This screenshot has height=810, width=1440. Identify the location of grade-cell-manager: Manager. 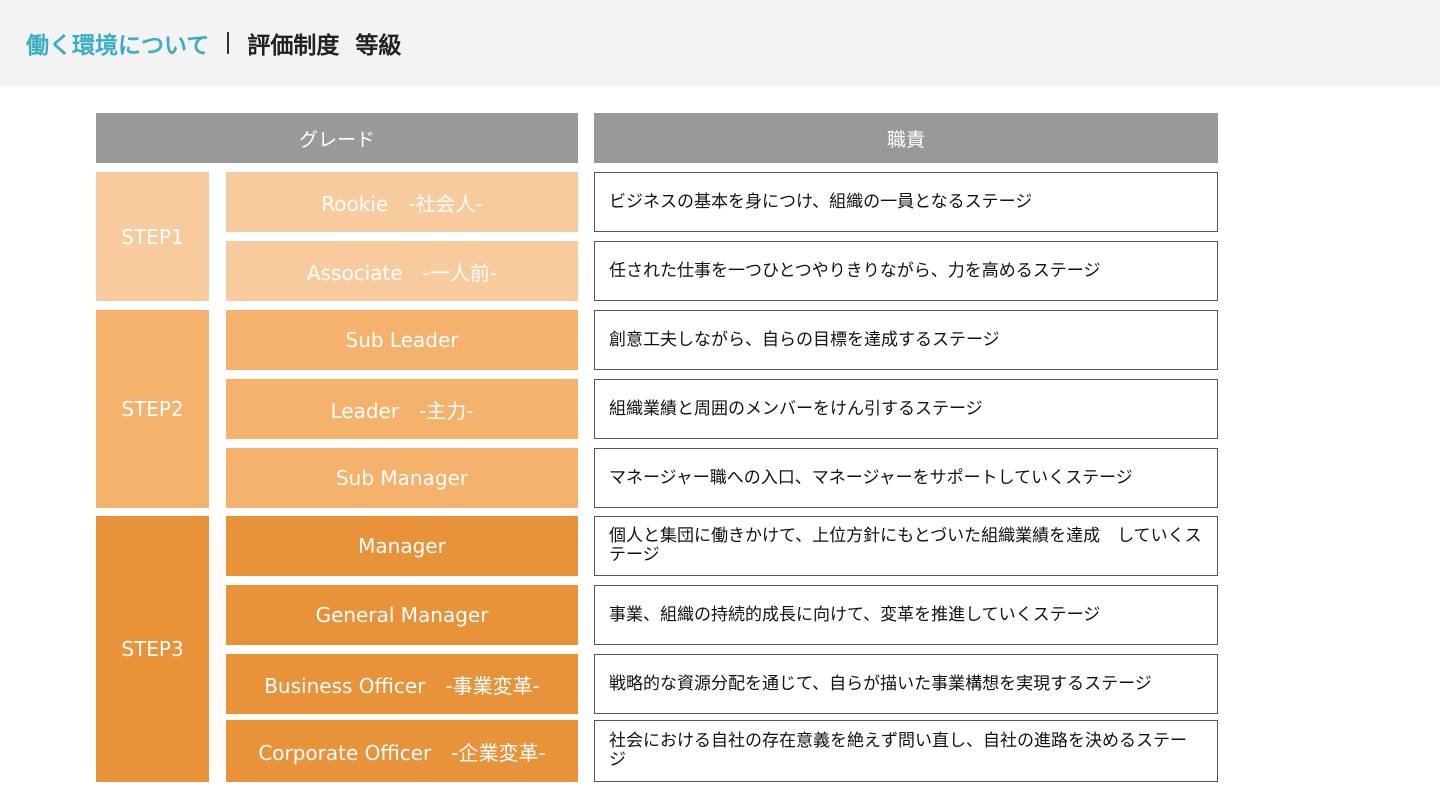
(402, 546).